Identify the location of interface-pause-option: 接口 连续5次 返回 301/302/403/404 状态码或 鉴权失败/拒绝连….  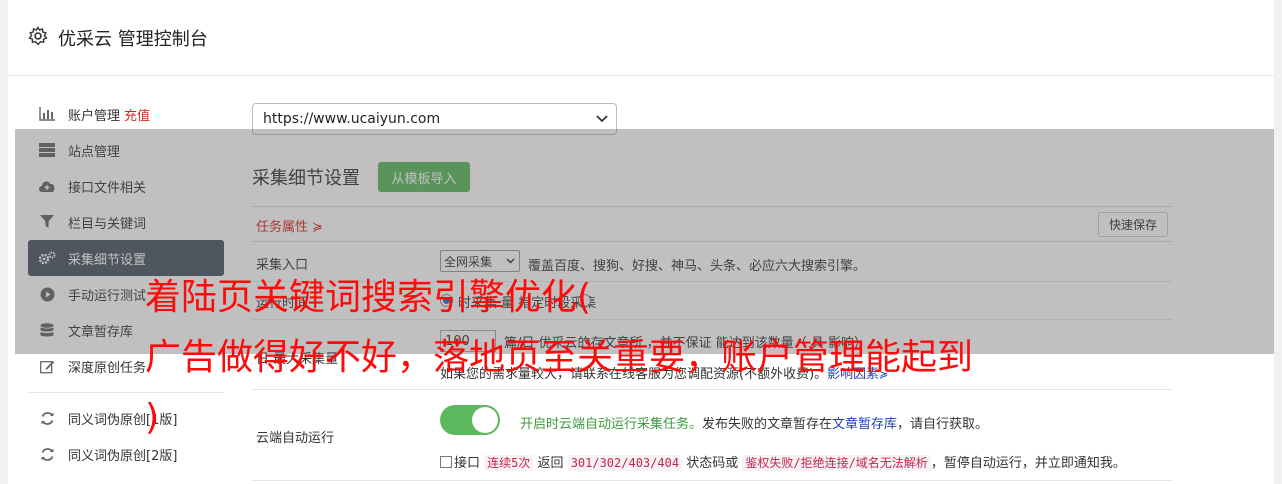
(783, 461).